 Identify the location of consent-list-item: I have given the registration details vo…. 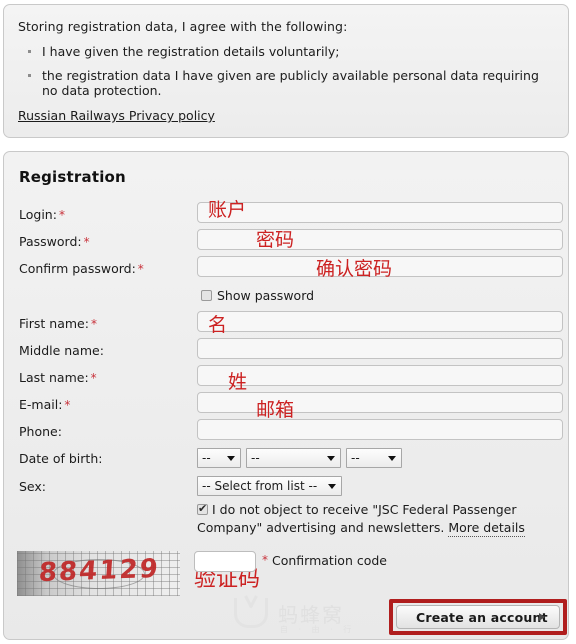
(286, 51).